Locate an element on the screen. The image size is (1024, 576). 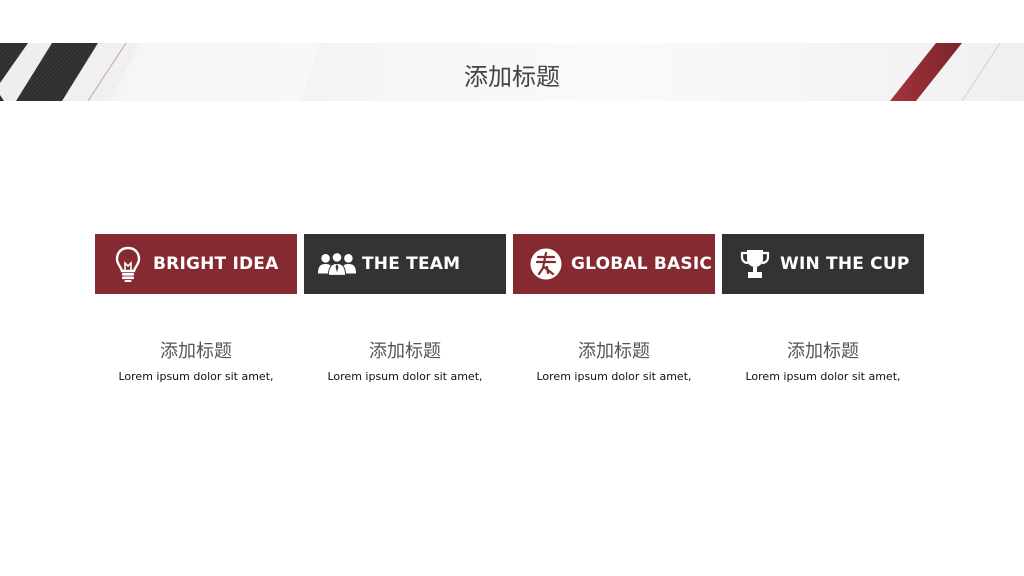
card-label: BRIGHT IDEA is located at coordinates (216, 264).